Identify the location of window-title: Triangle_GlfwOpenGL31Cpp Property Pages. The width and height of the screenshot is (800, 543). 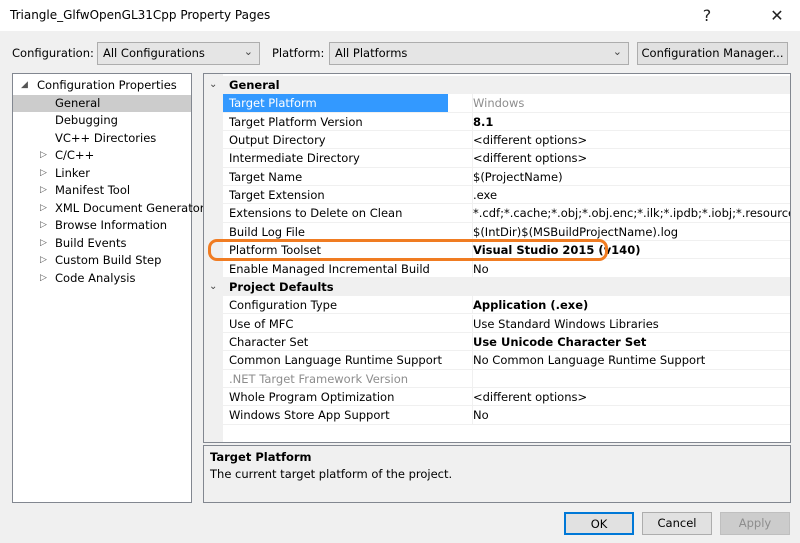
(140, 15).